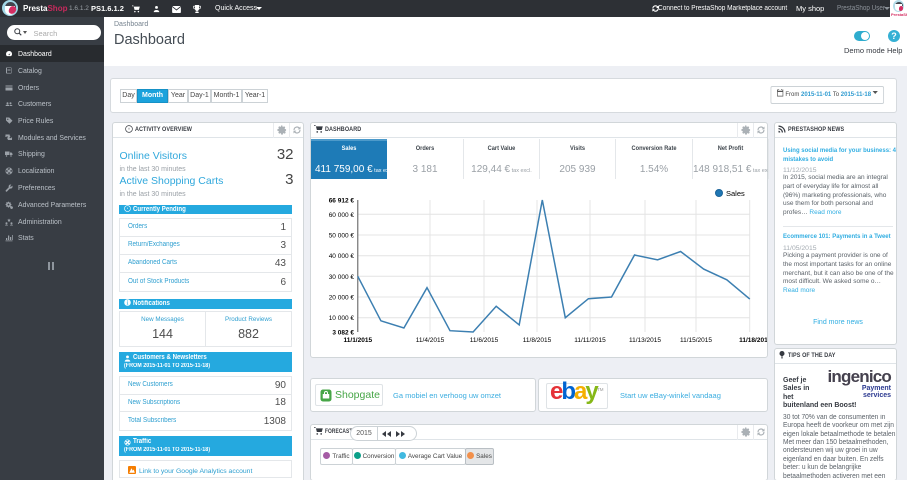  What do you see at coordinates (342, 298) in the screenshot?
I see `svg-text: 20 000 €` at bounding box center [342, 298].